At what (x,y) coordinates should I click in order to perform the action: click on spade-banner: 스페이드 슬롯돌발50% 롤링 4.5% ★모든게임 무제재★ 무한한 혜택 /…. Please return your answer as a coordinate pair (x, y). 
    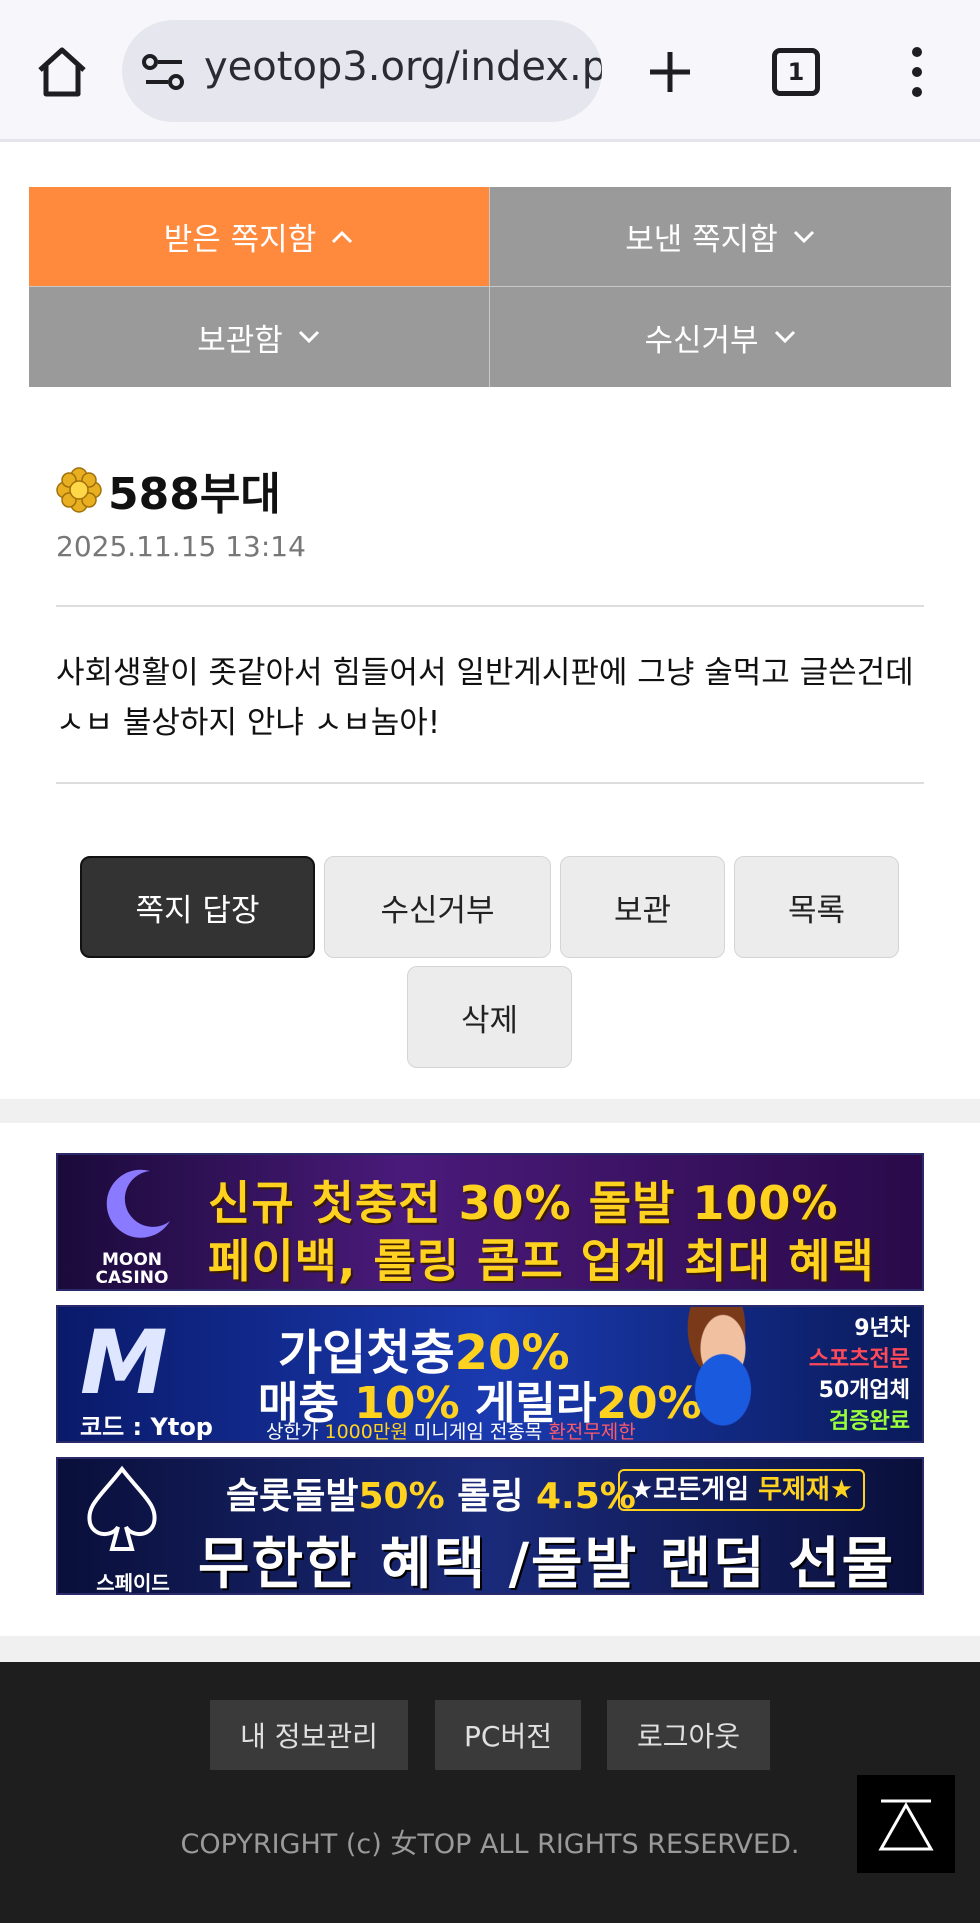
    Looking at the image, I should click on (490, 1526).